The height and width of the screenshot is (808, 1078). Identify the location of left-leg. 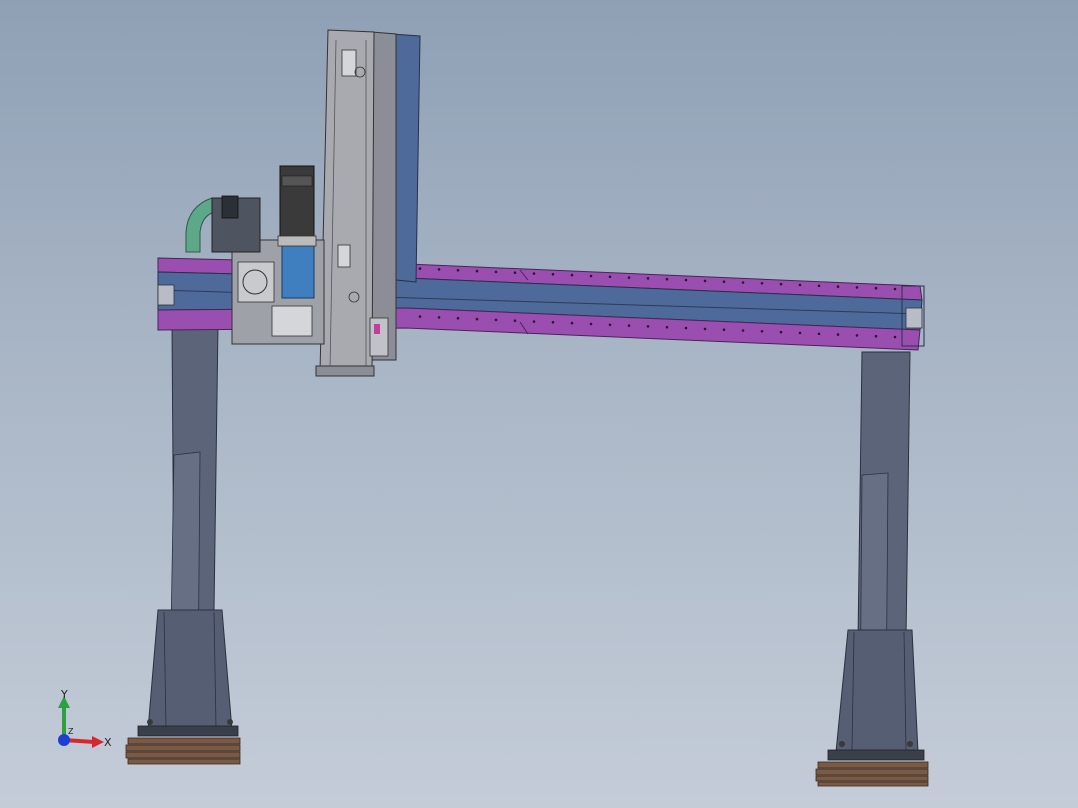
(190, 527).